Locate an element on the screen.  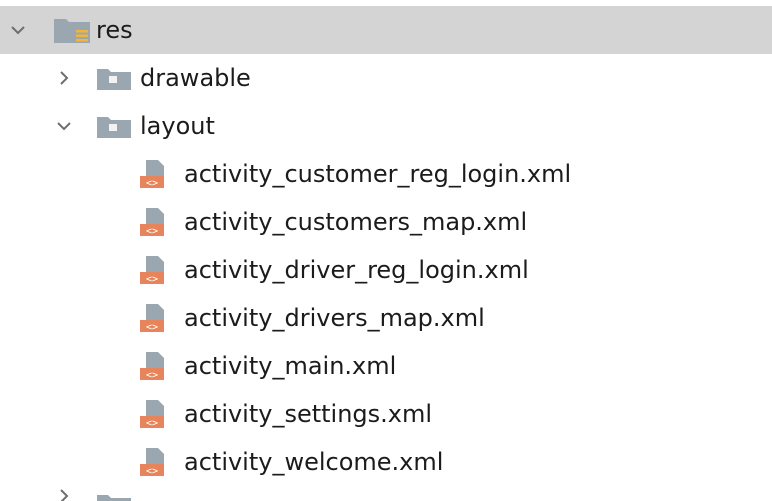
tree-node-partial is located at coordinates (386, 493).